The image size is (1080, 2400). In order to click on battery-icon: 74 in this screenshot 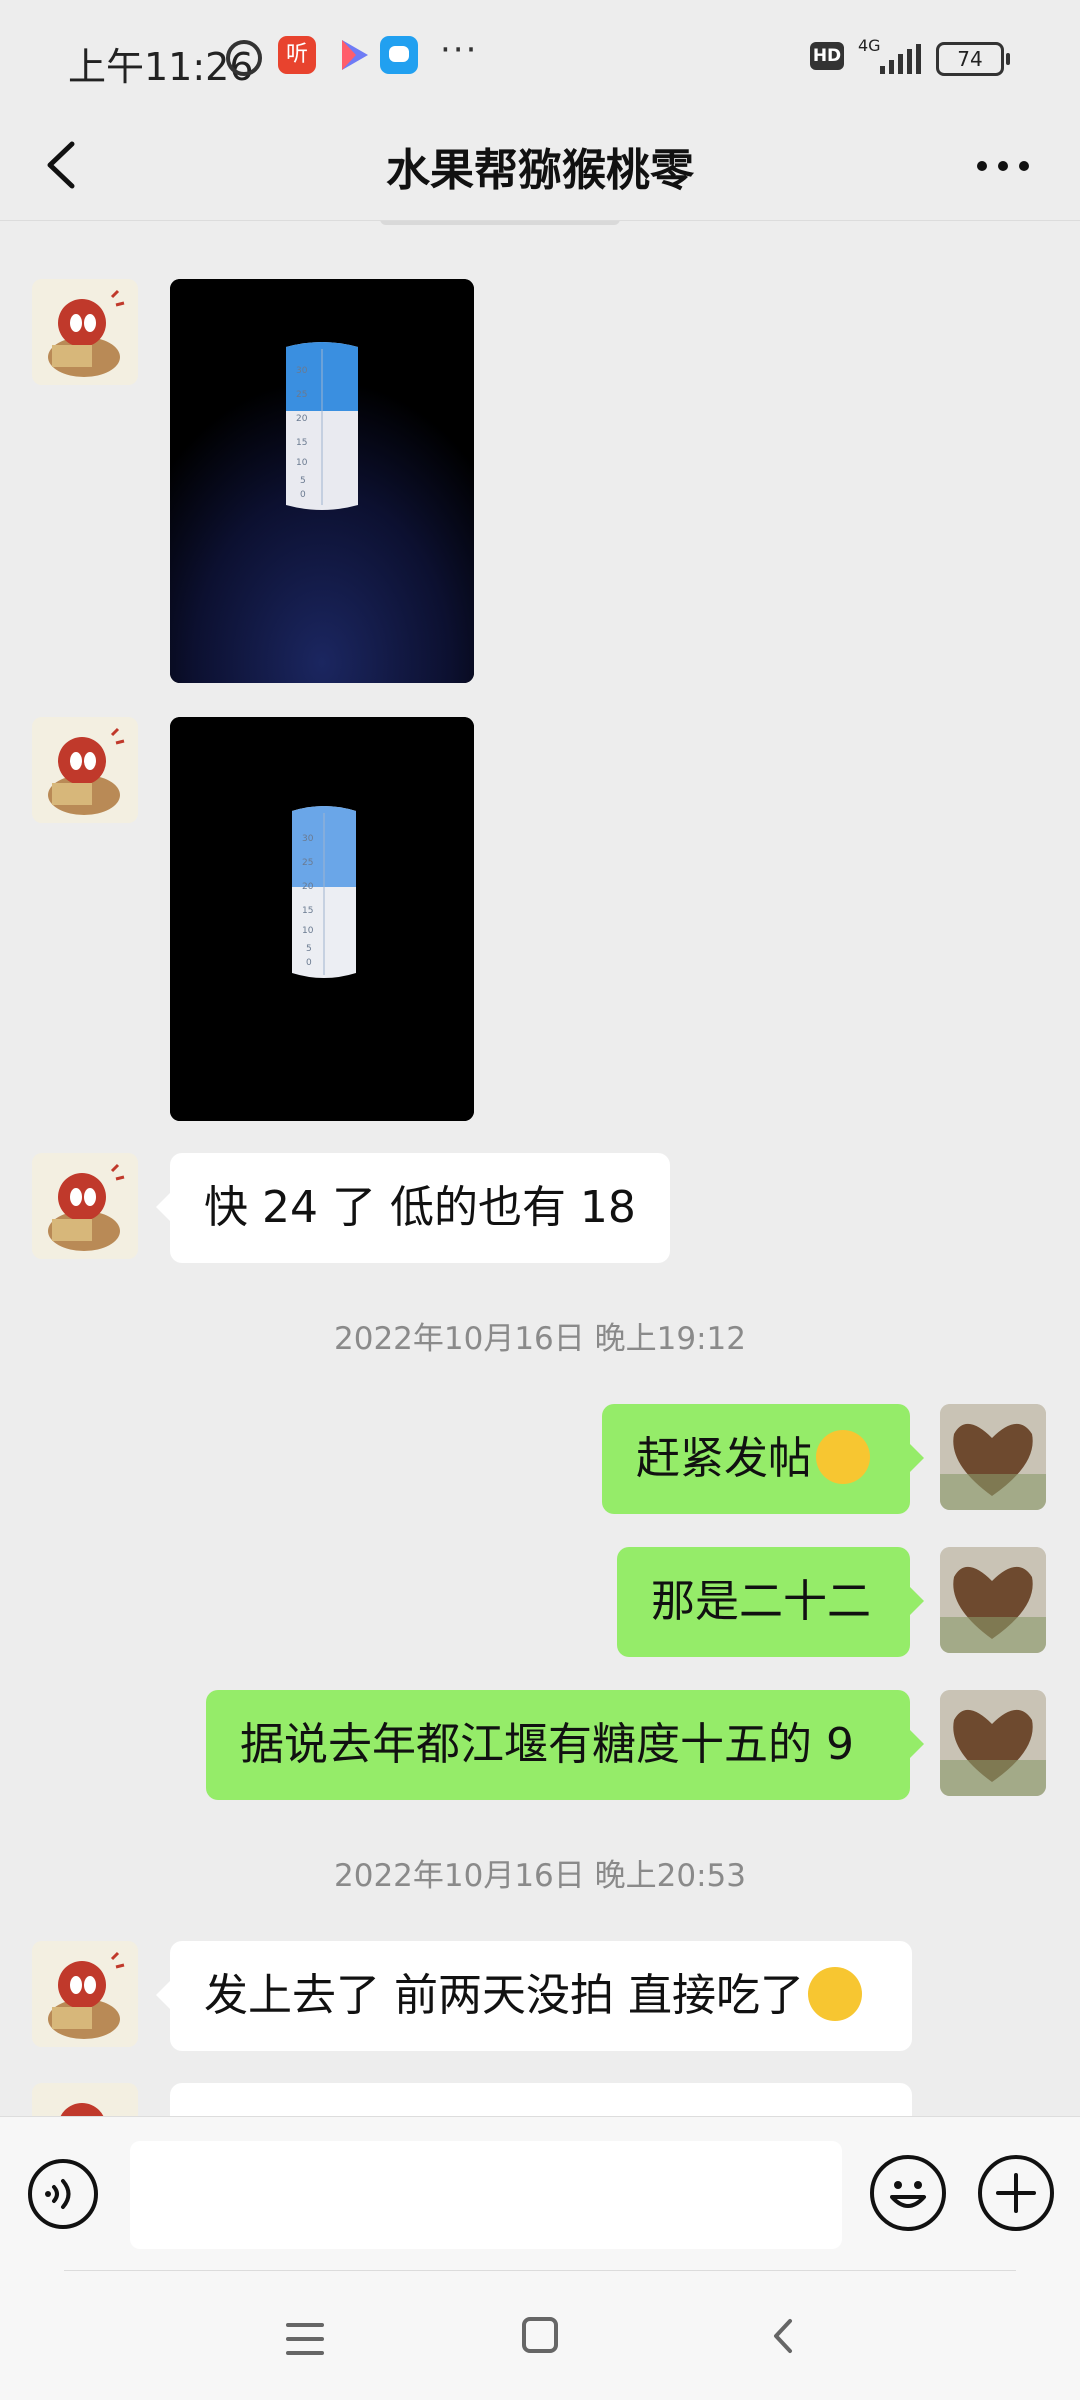, I will do `click(973, 59)`.